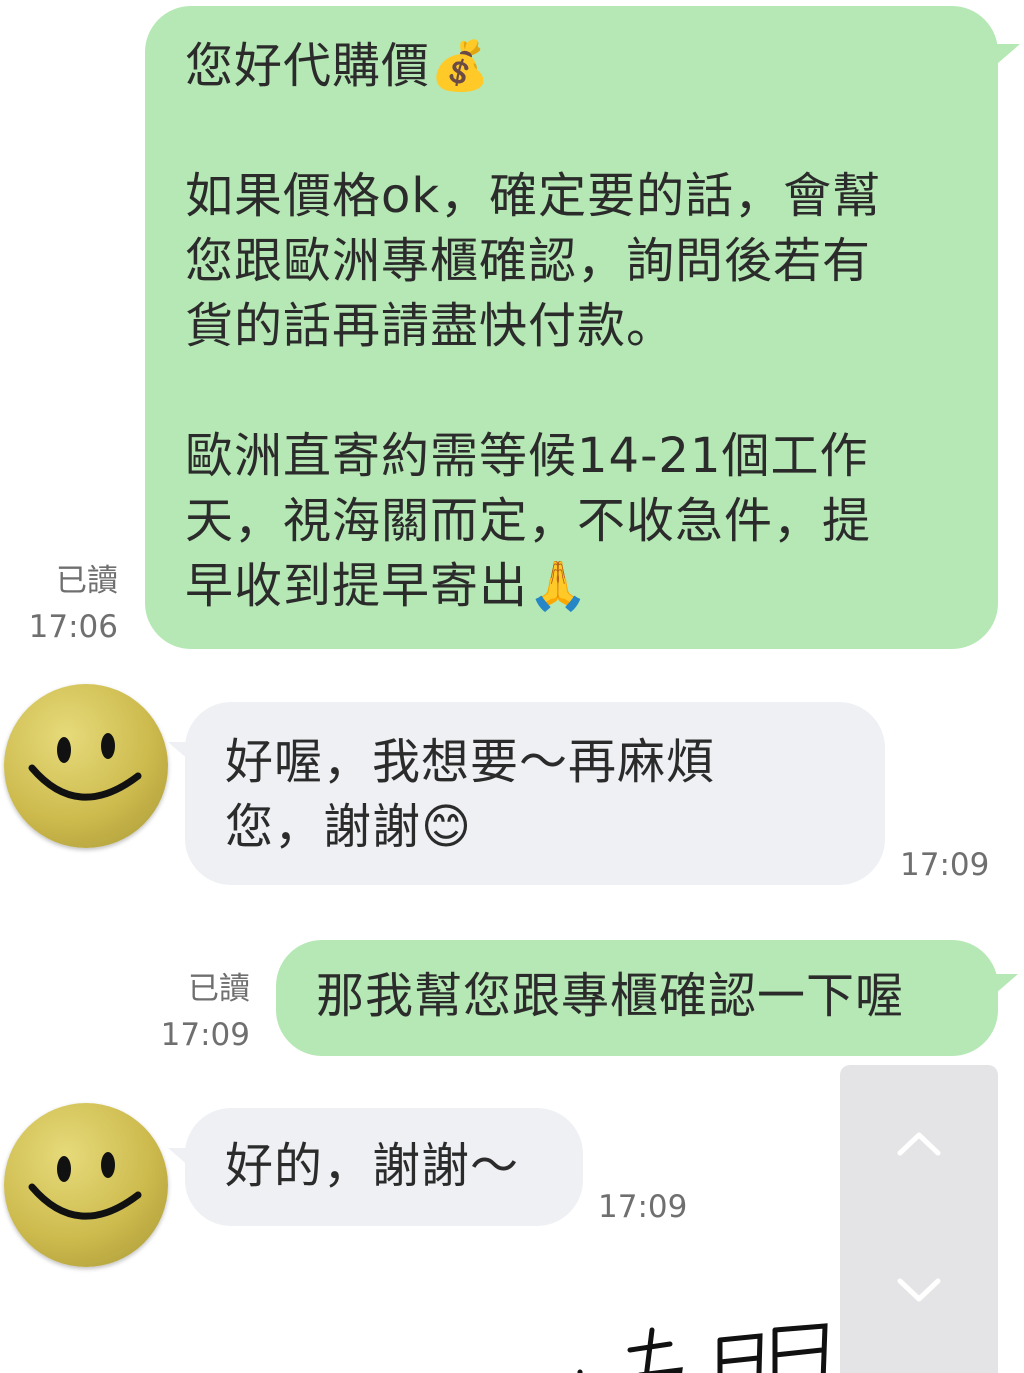  I want to click on message-text: 好的，謝謝～, so click(372, 1166).